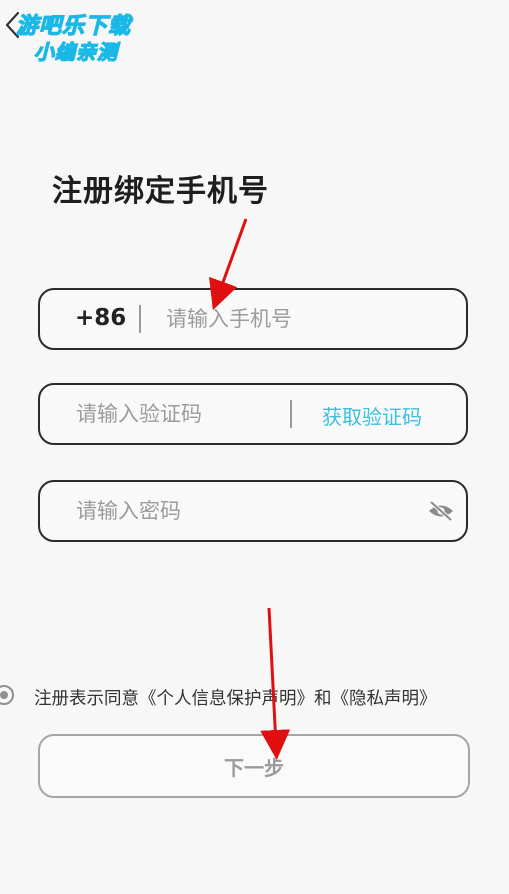  I want to click on watermark-logo: 游吧乐下载 小编亲测, so click(89, 37).